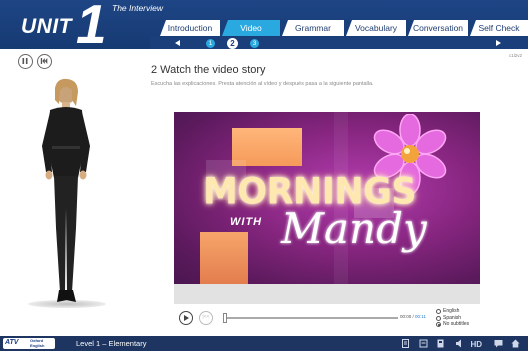 The width and height of the screenshot is (528, 351). I want to click on subtitle-options: English Spanish No subtitles, so click(452, 318).